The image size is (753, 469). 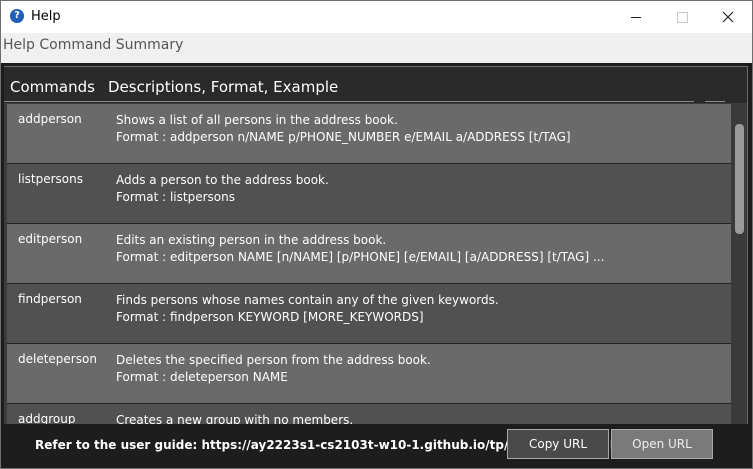 I want to click on command-cell: findperson, so click(x=50, y=299).